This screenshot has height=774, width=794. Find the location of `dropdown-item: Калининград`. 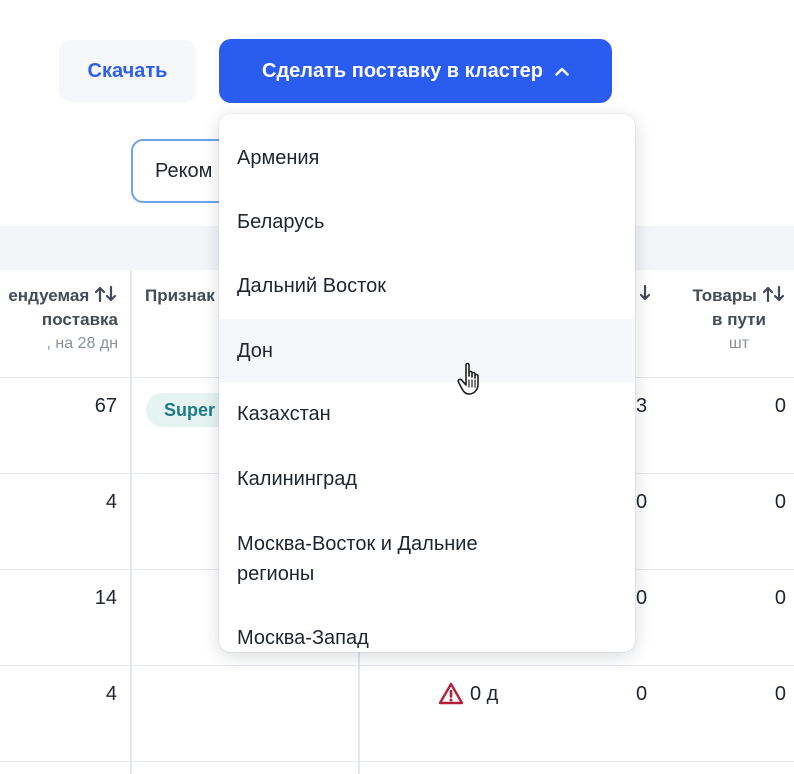

dropdown-item: Калининград is located at coordinates (427, 479).